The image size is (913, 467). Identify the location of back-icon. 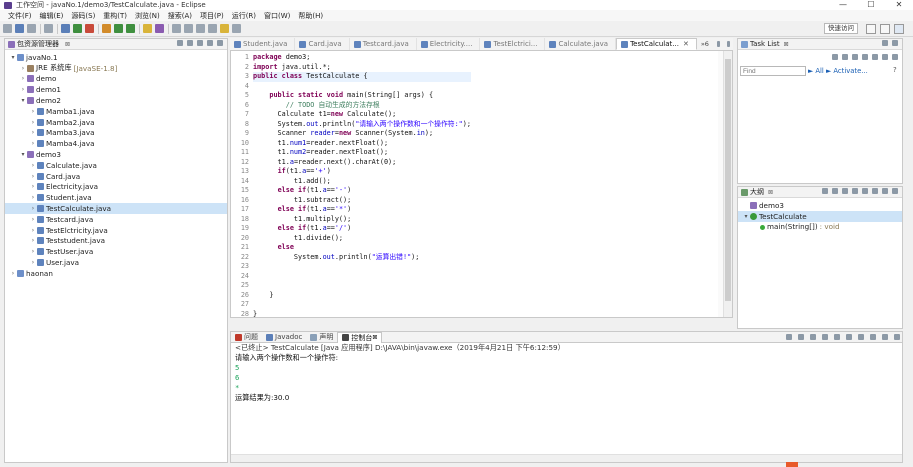
(224, 28).